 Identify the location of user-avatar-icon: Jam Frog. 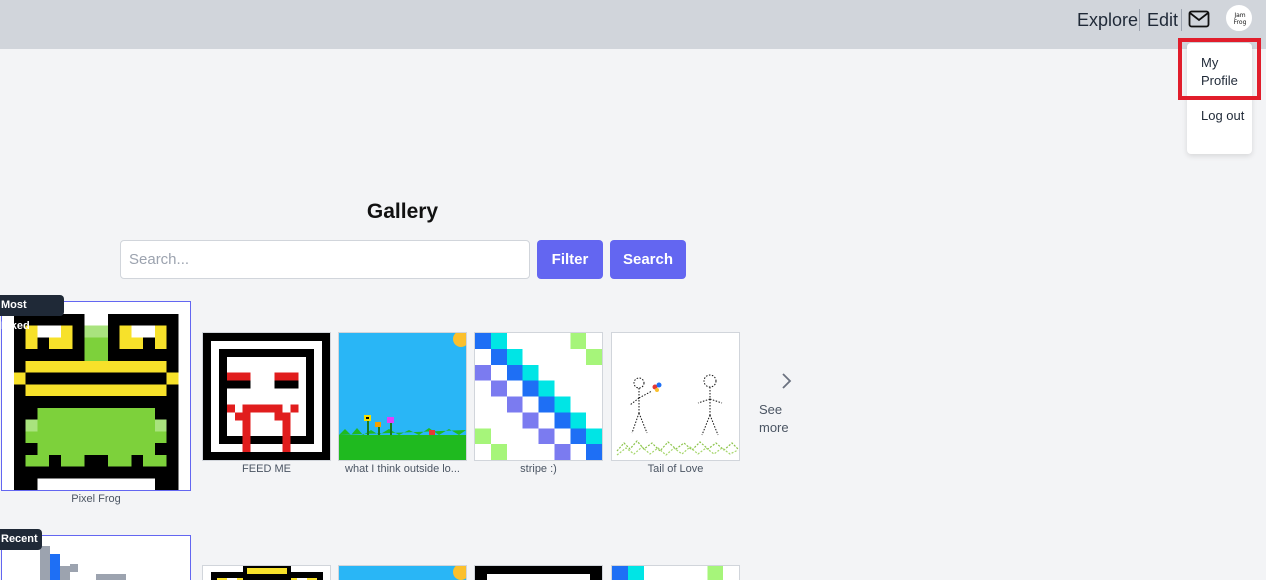
(1239, 18).